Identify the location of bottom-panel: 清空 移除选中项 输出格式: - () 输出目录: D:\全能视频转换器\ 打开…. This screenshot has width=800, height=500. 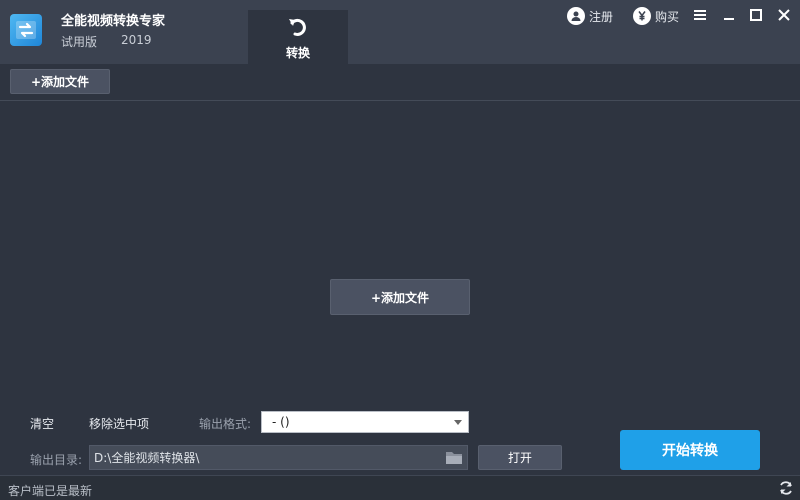
(400, 440).